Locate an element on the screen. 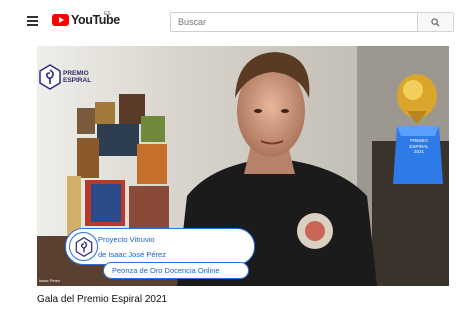  camera-label: Isaac Pérez is located at coordinates (50, 280).